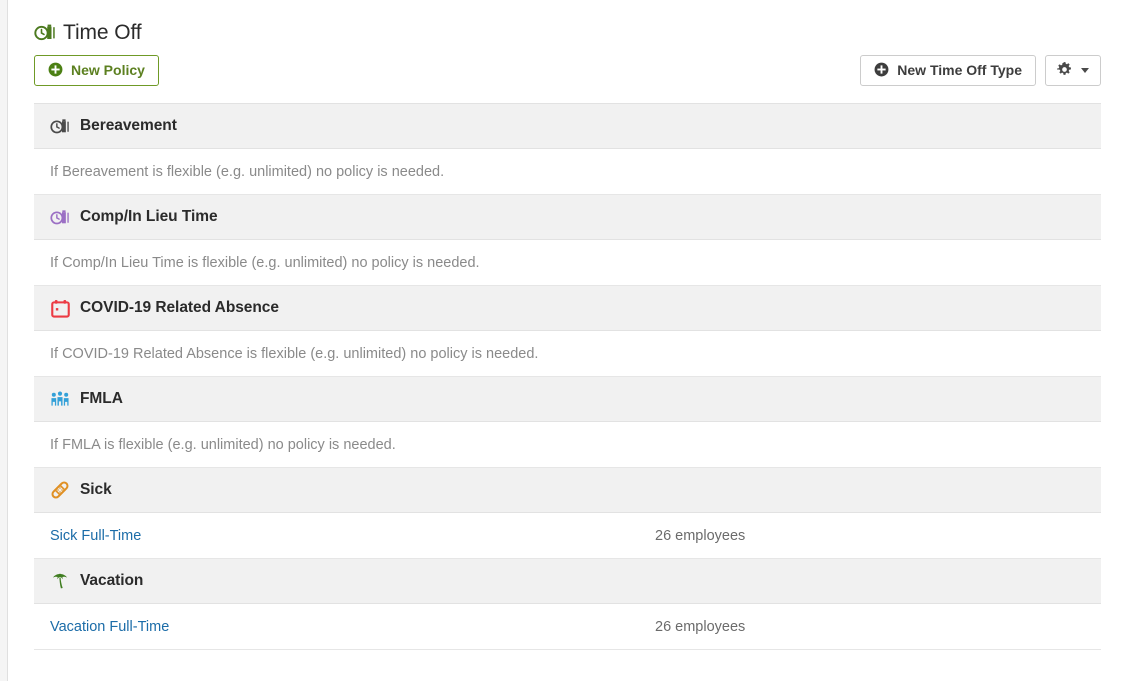 Image resolution: width=1127 pixels, height=681 pixels. What do you see at coordinates (567, 581) in the screenshot?
I see `group-header-vacation: Vacation` at bounding box center [567, 581].